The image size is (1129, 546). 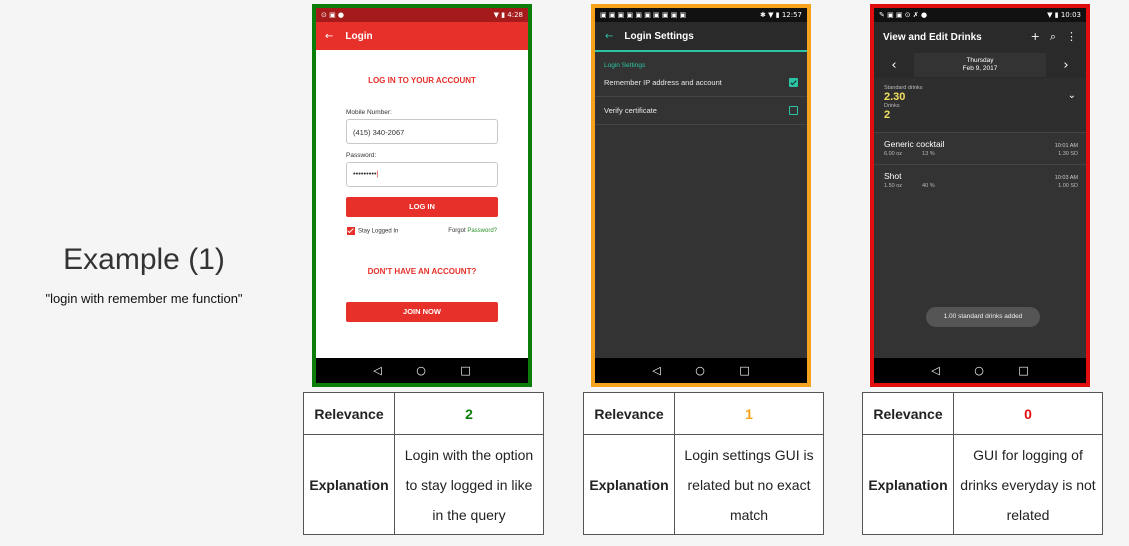 What do you see at coordinates (1066, 146) in the screenshot?
I see `drink-time: 10:01 AM` at bounding box center [1066, 146].